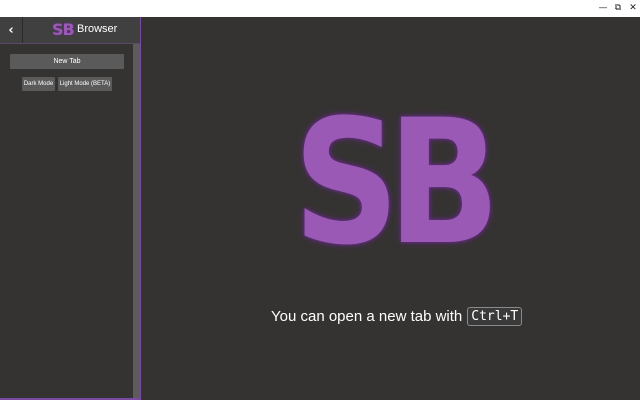 The width and height of the screenshot is (640, 400). I want to click on scrollbar-thumb, so click(136, 222).